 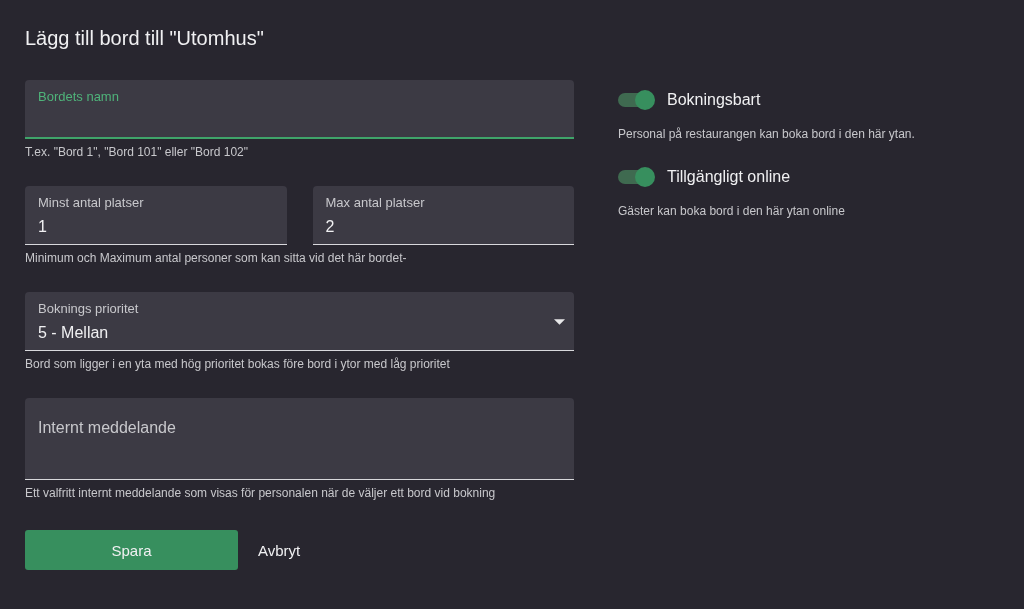 What do you see at coordinates (732, 211) in the screenshot?
I see `toggle-description: Gäster kan boka bord i den här ytan online` at bounding box center [732, 211].